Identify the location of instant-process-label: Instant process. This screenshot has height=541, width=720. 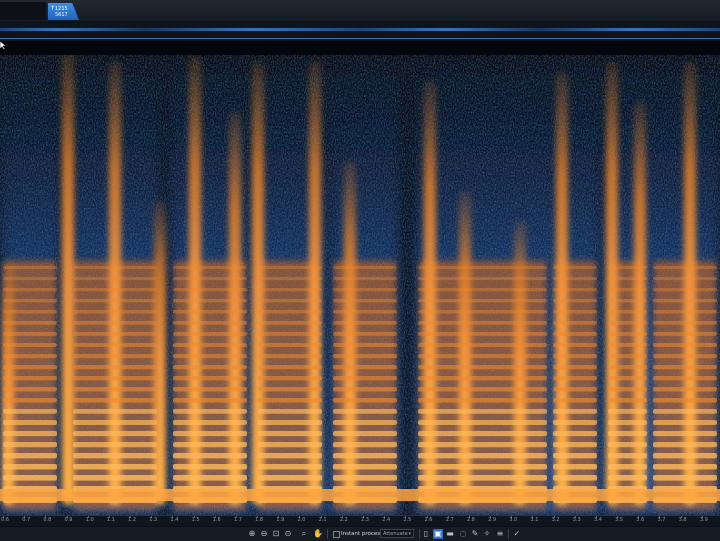
(362, 534).